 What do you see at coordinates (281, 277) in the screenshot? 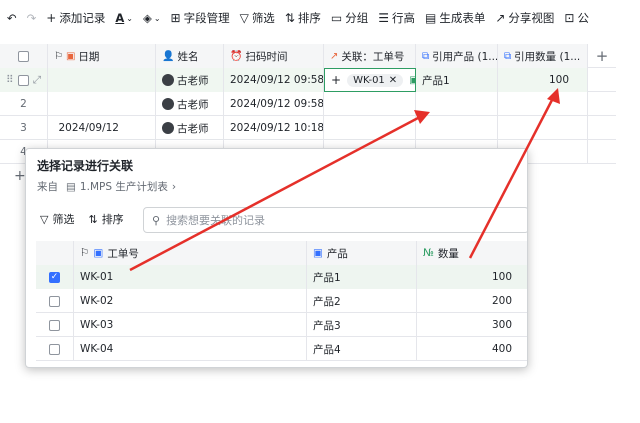
I see `list-item: ✓ WK-01 产品1 100` at bounding box center [281, 277].